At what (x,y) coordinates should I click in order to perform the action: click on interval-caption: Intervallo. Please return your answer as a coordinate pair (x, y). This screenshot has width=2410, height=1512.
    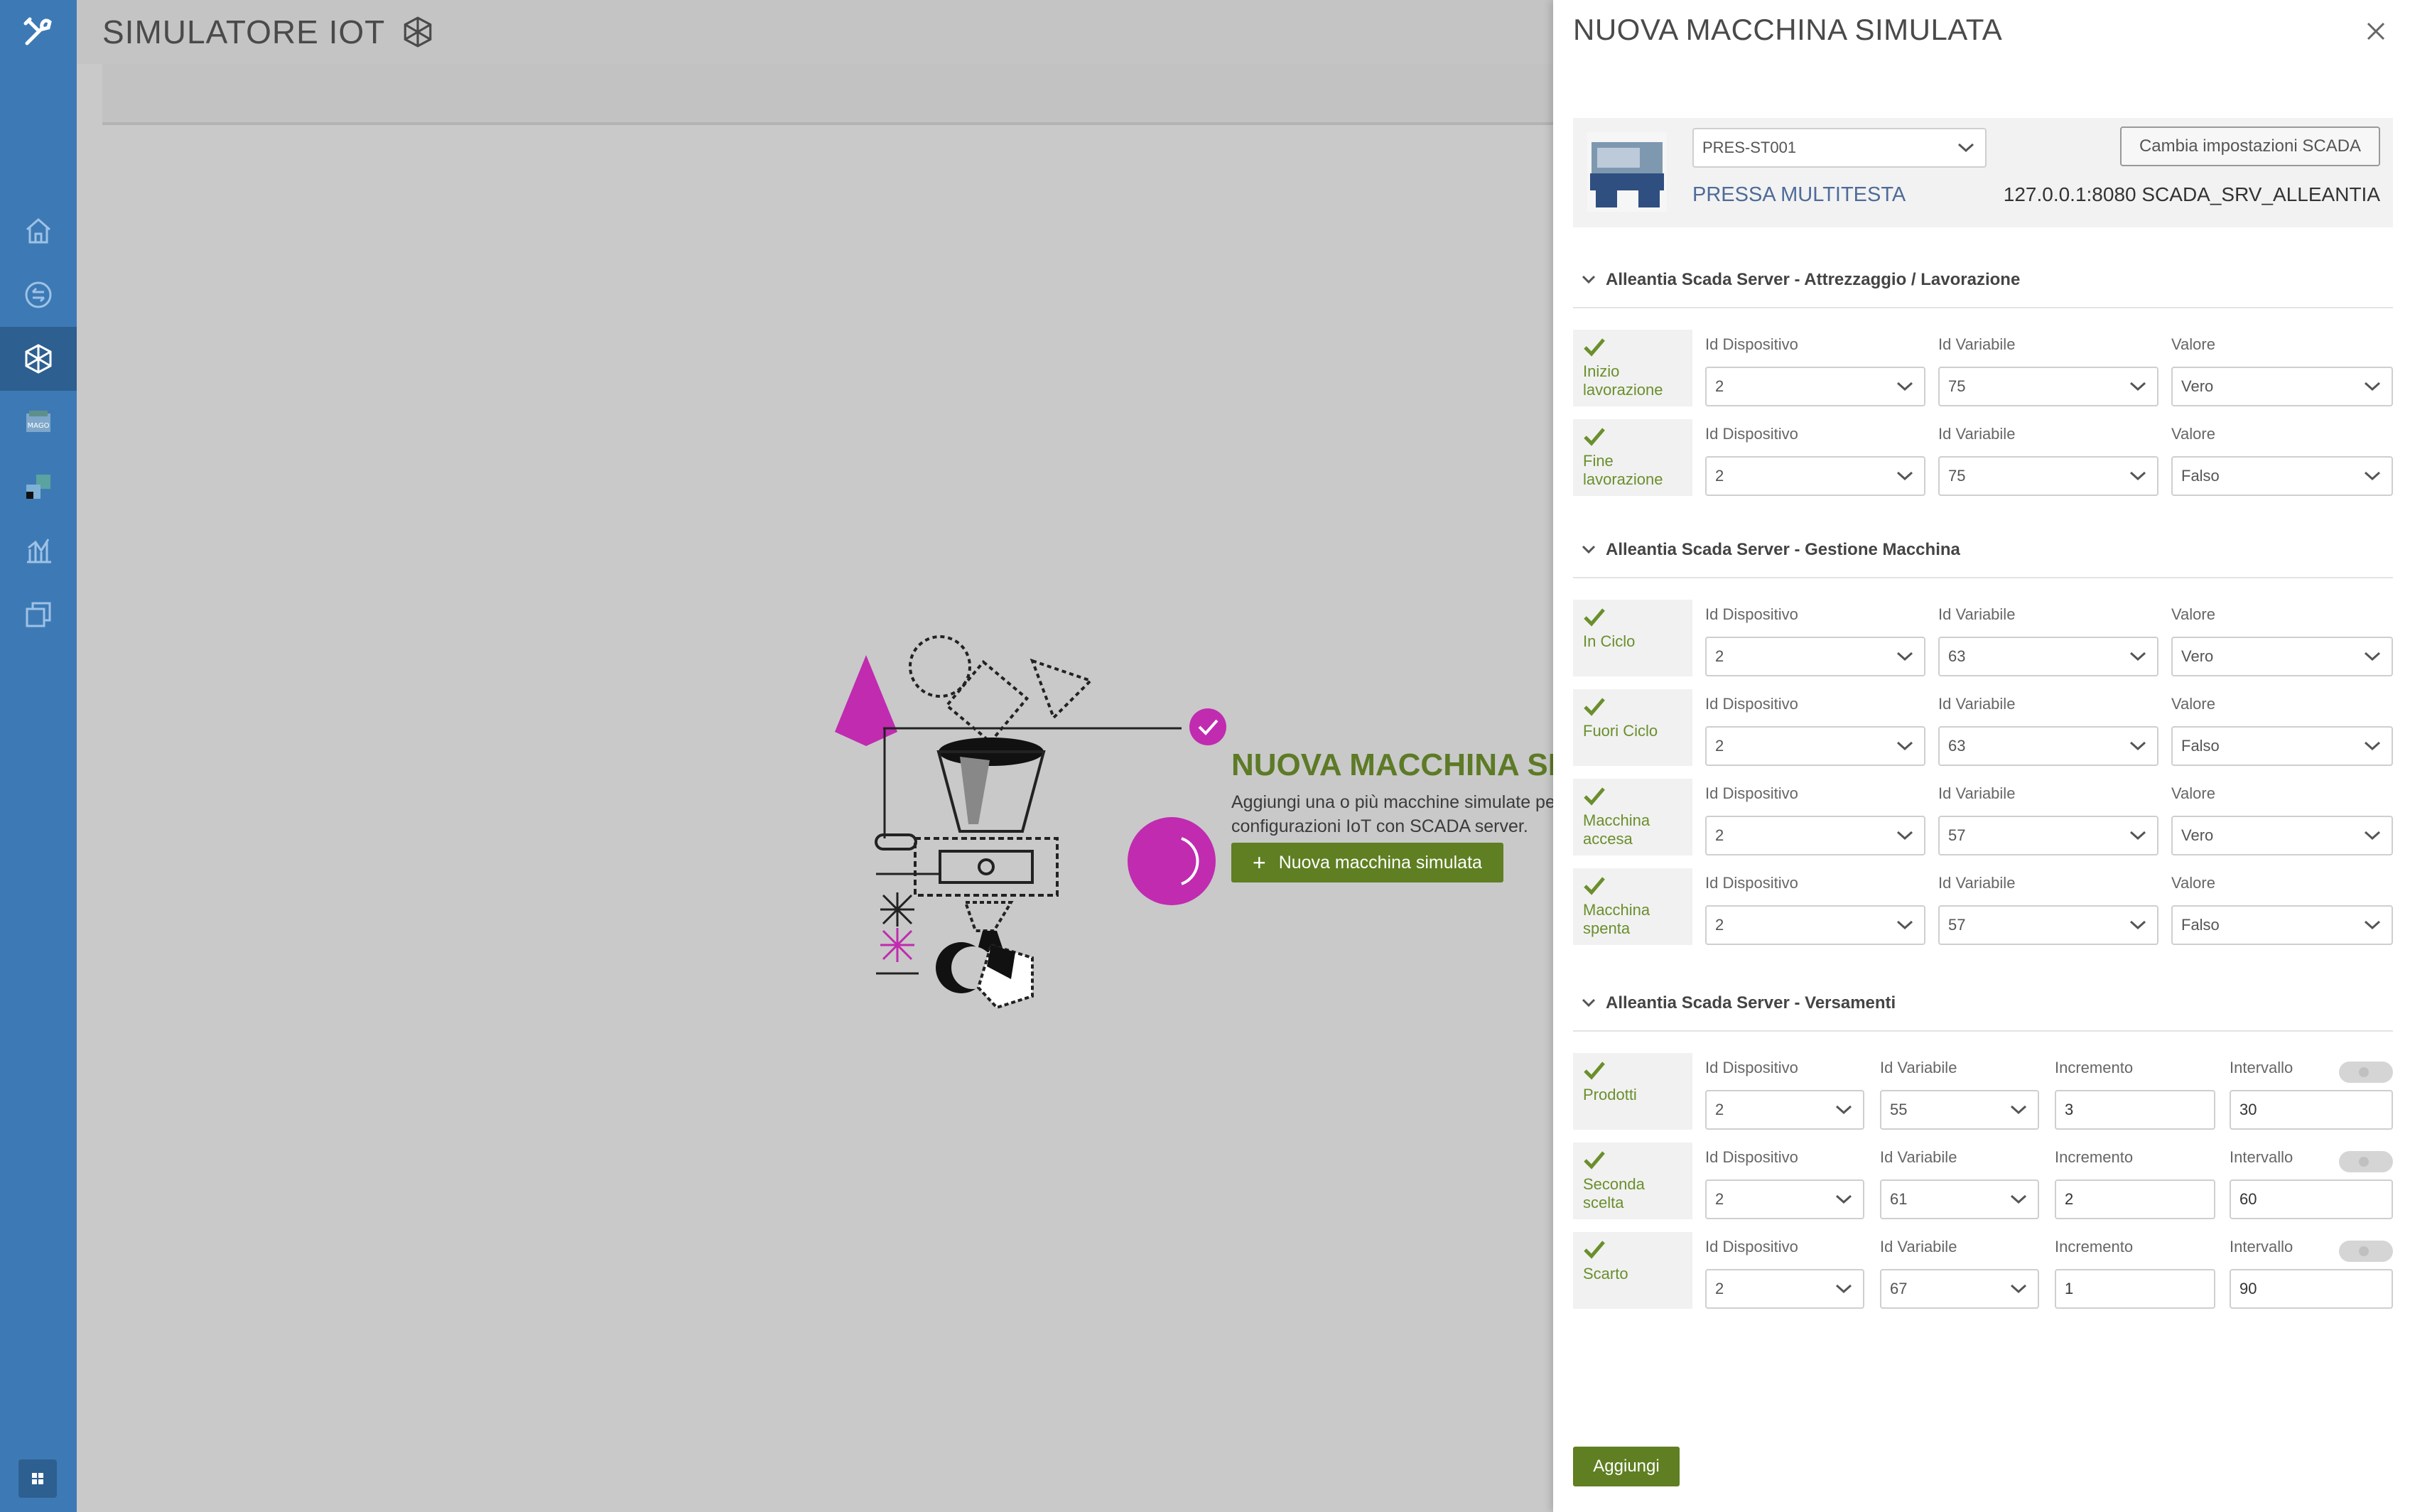
    Looking at the image, I should click on (2261, 1067).